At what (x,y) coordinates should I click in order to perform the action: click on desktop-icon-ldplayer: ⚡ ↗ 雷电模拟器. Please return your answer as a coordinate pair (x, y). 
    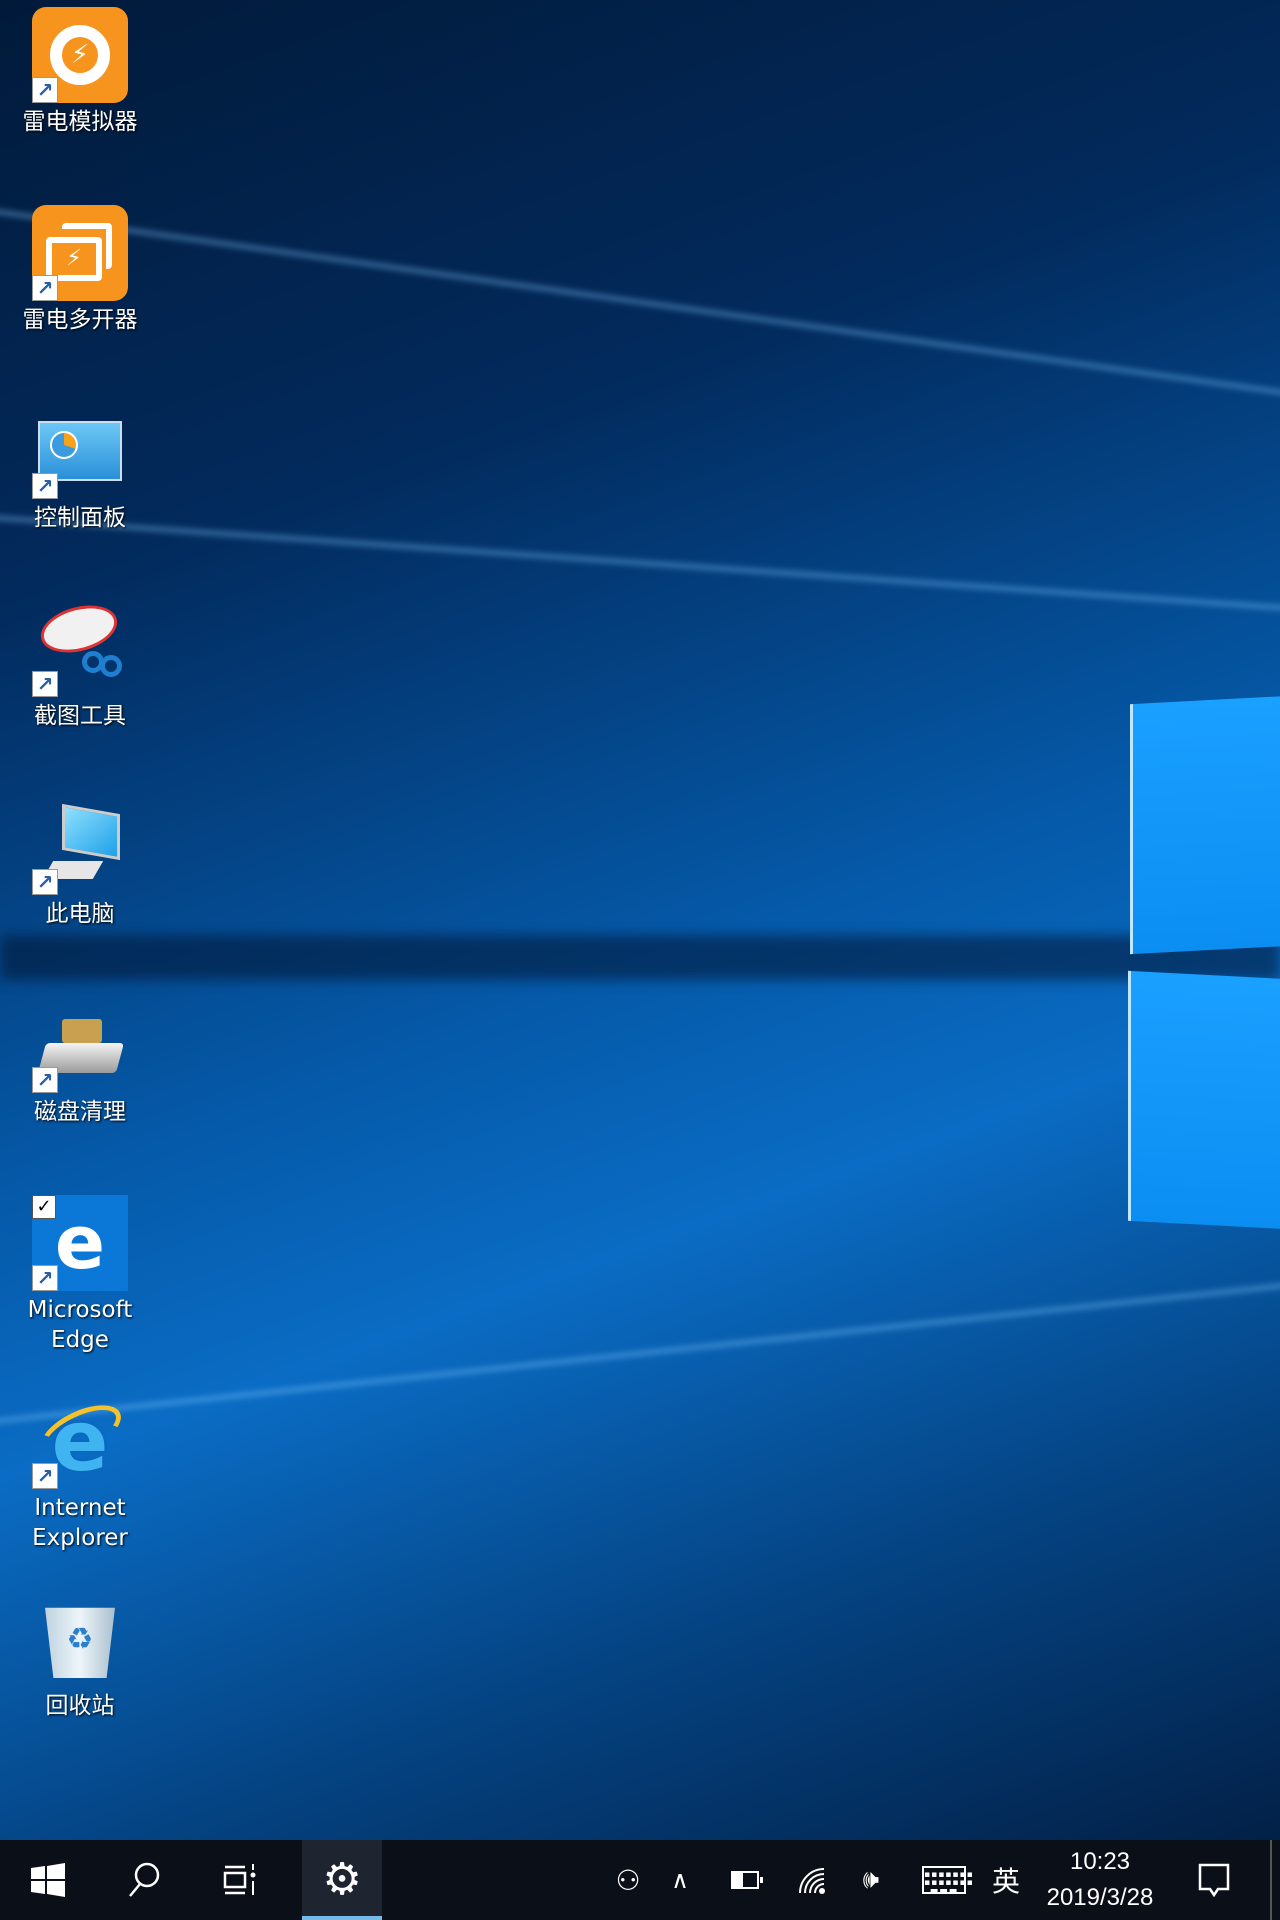
    Looking at the image, I should click on (80, 72).